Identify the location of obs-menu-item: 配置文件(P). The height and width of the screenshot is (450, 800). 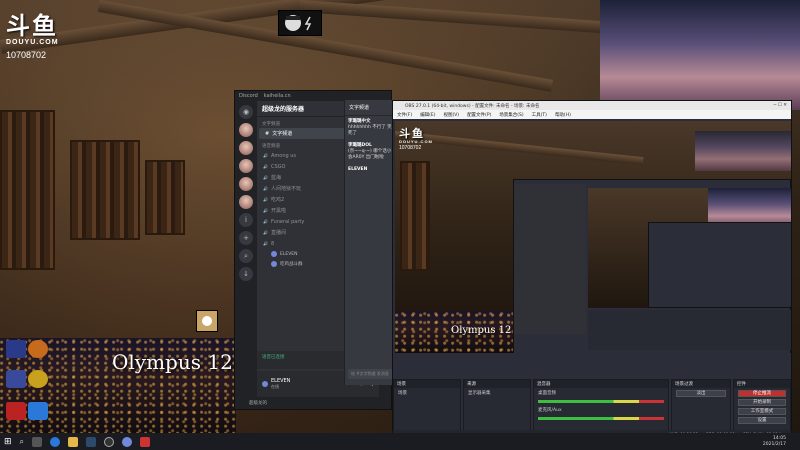
(479, 115).